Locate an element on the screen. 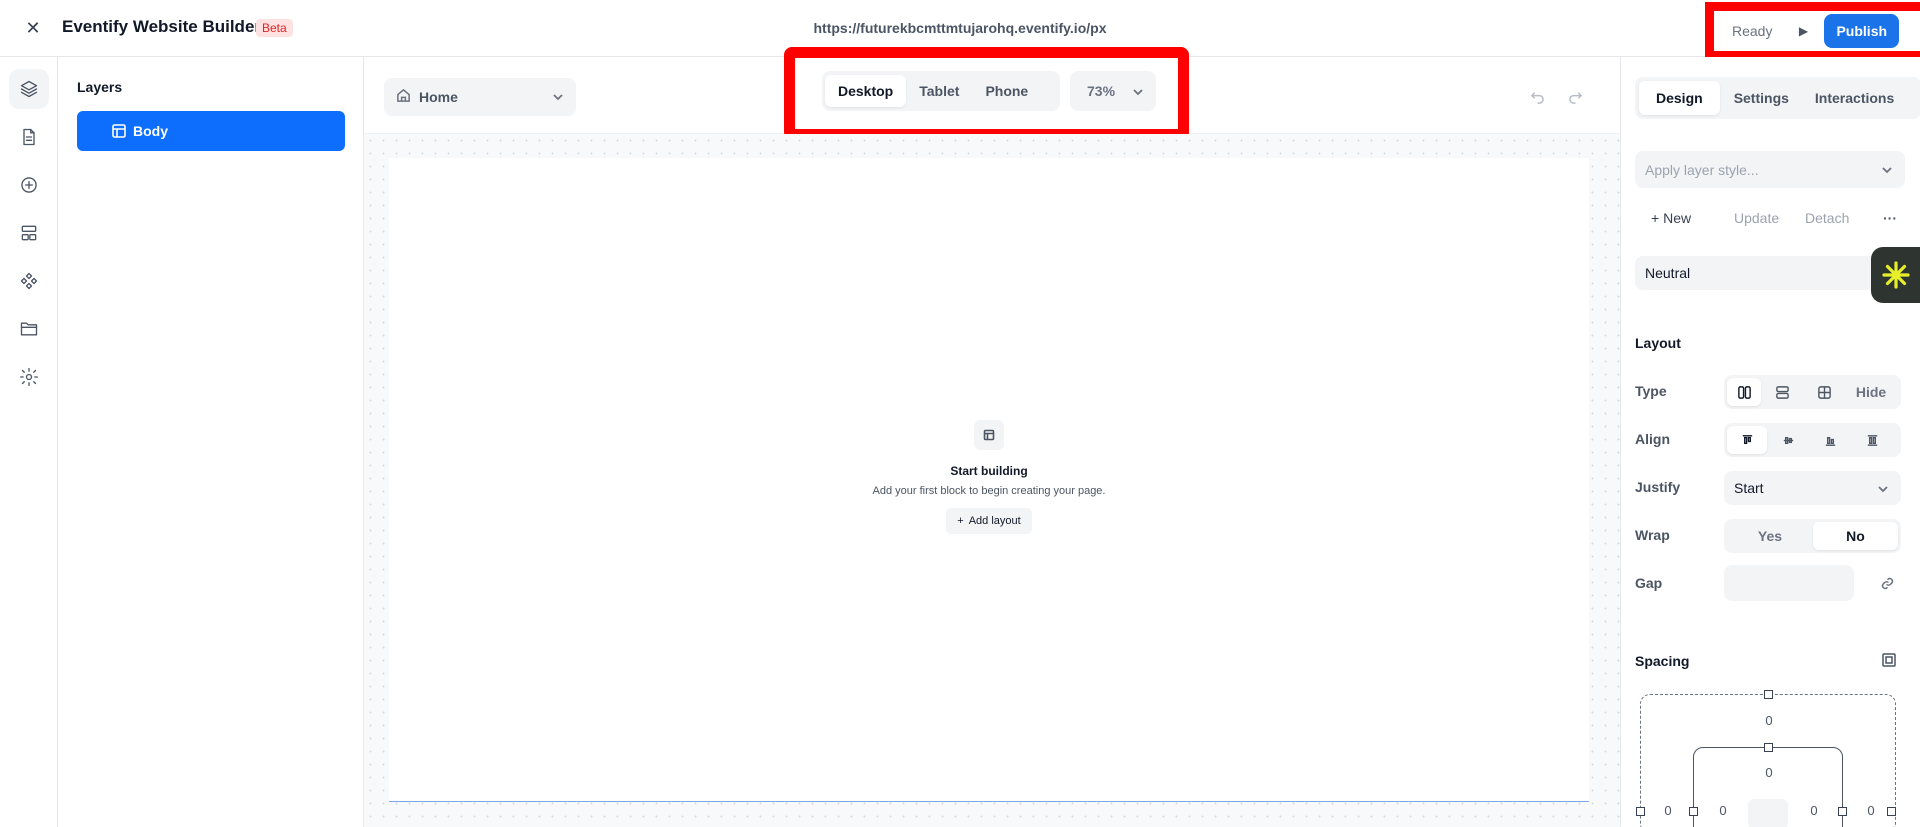 The width and height of the screenshot is (1920, 827). content-box is located at coordinates (1768, 813).